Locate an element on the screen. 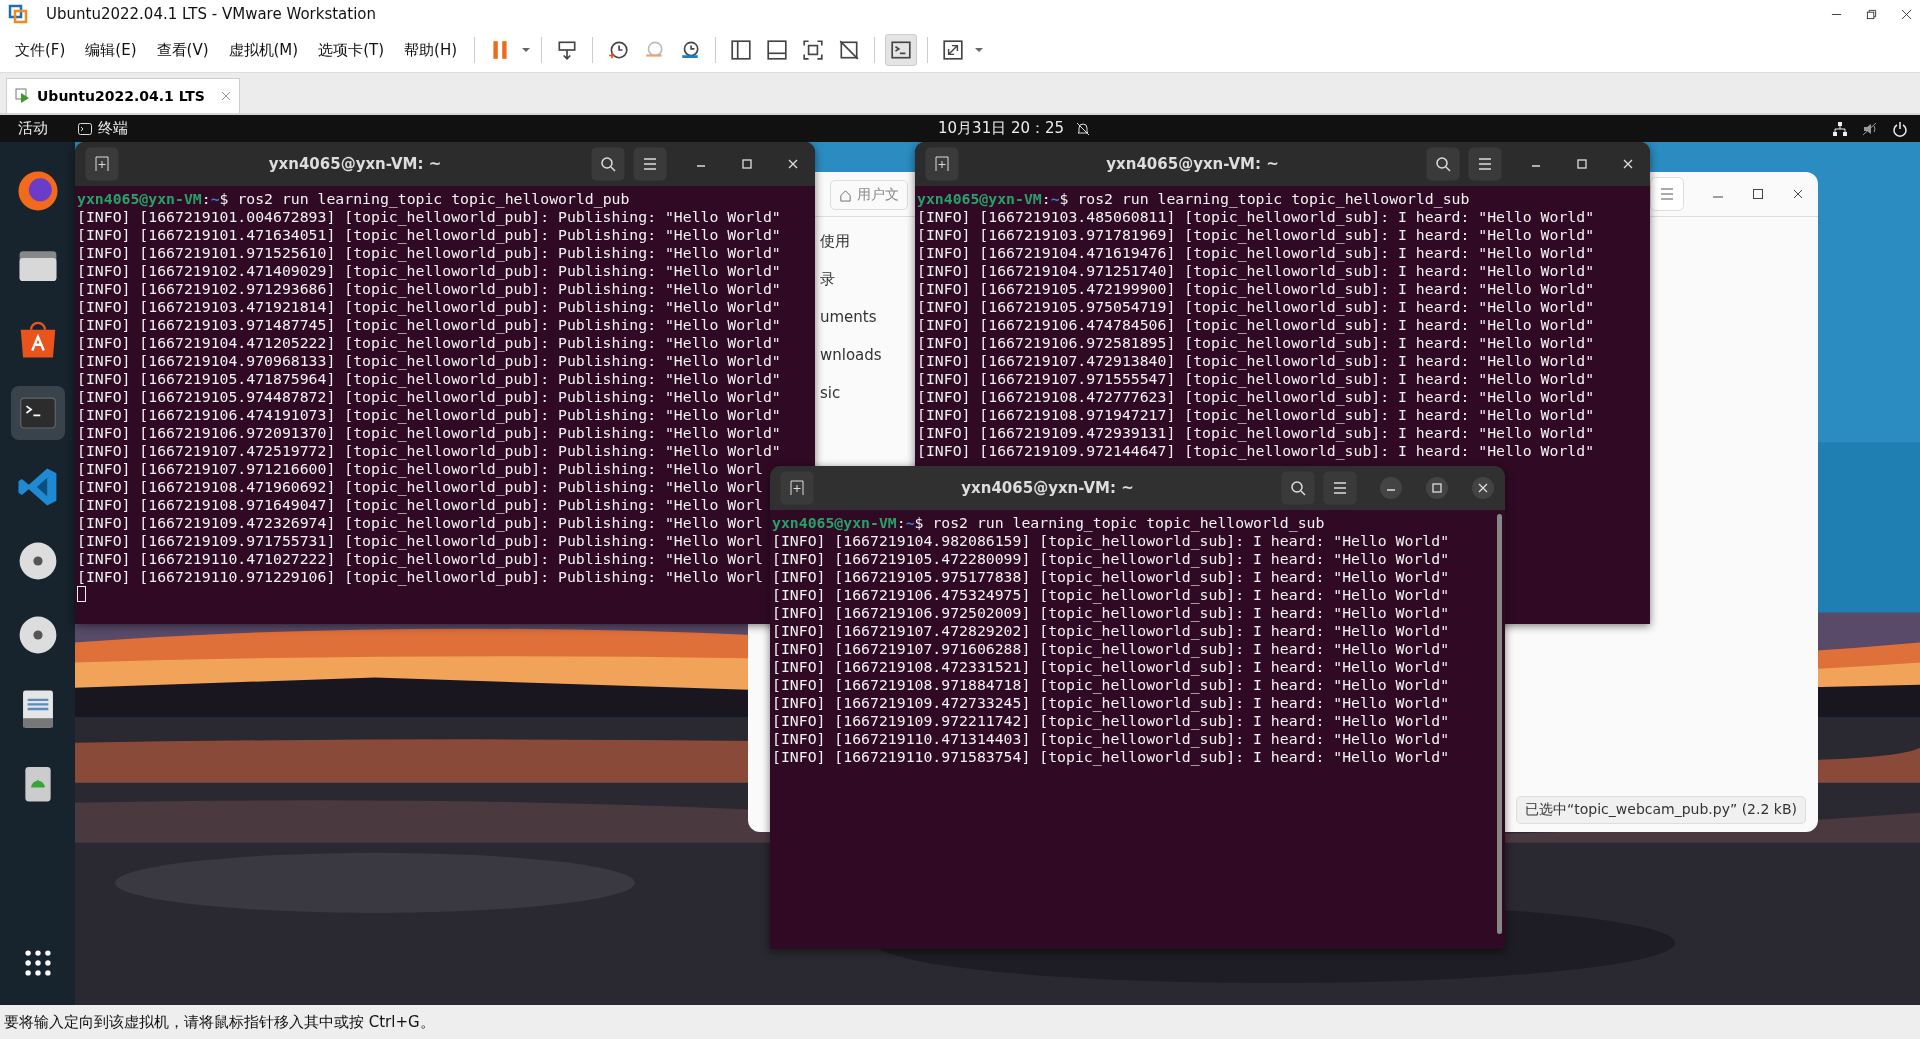 The image size is (1920, 1039). sidebar-item: 录 is located at coordinates (827, 280).